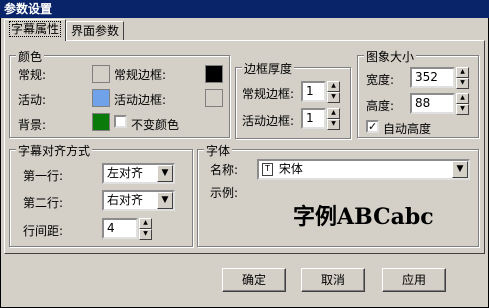  What do you see at coordinates (268, 68) in the screenshot?
I see `border-thickness-title: 边框厚度` at bounding box center [268, 68].